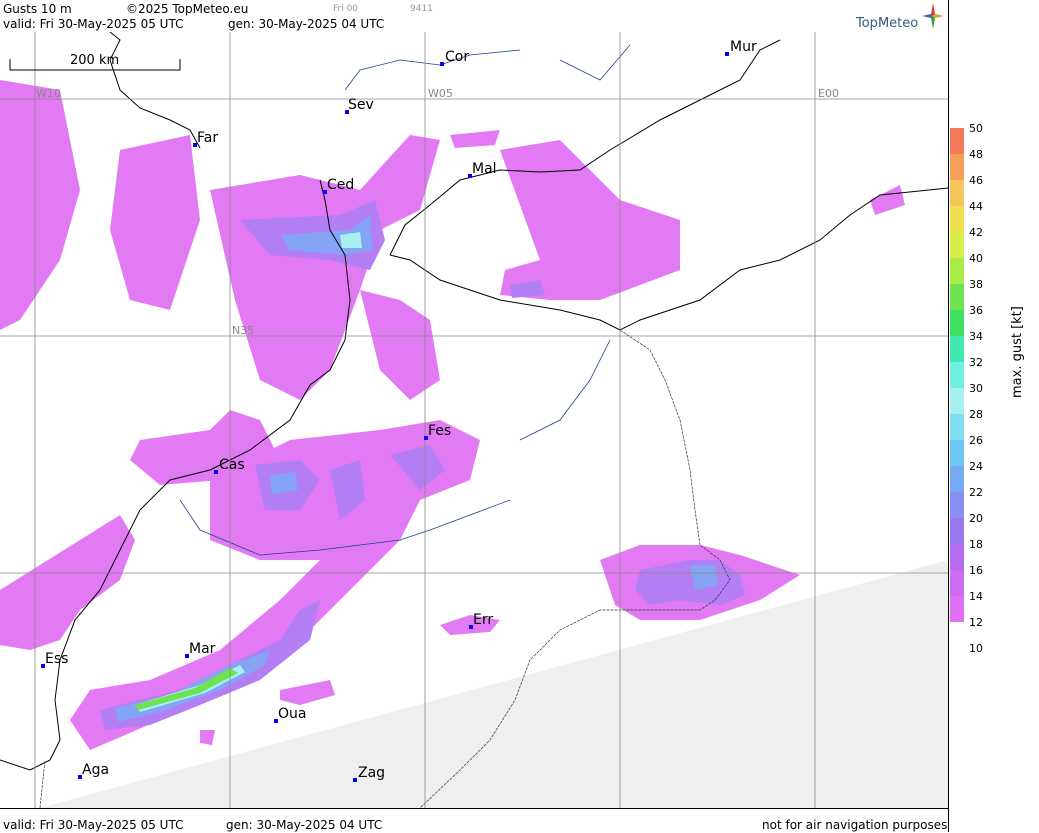 The image size is (1039, 833). Describe the element at coordinates (933, 16) in the screenshot. I see `compass-logo-icon` at that location.